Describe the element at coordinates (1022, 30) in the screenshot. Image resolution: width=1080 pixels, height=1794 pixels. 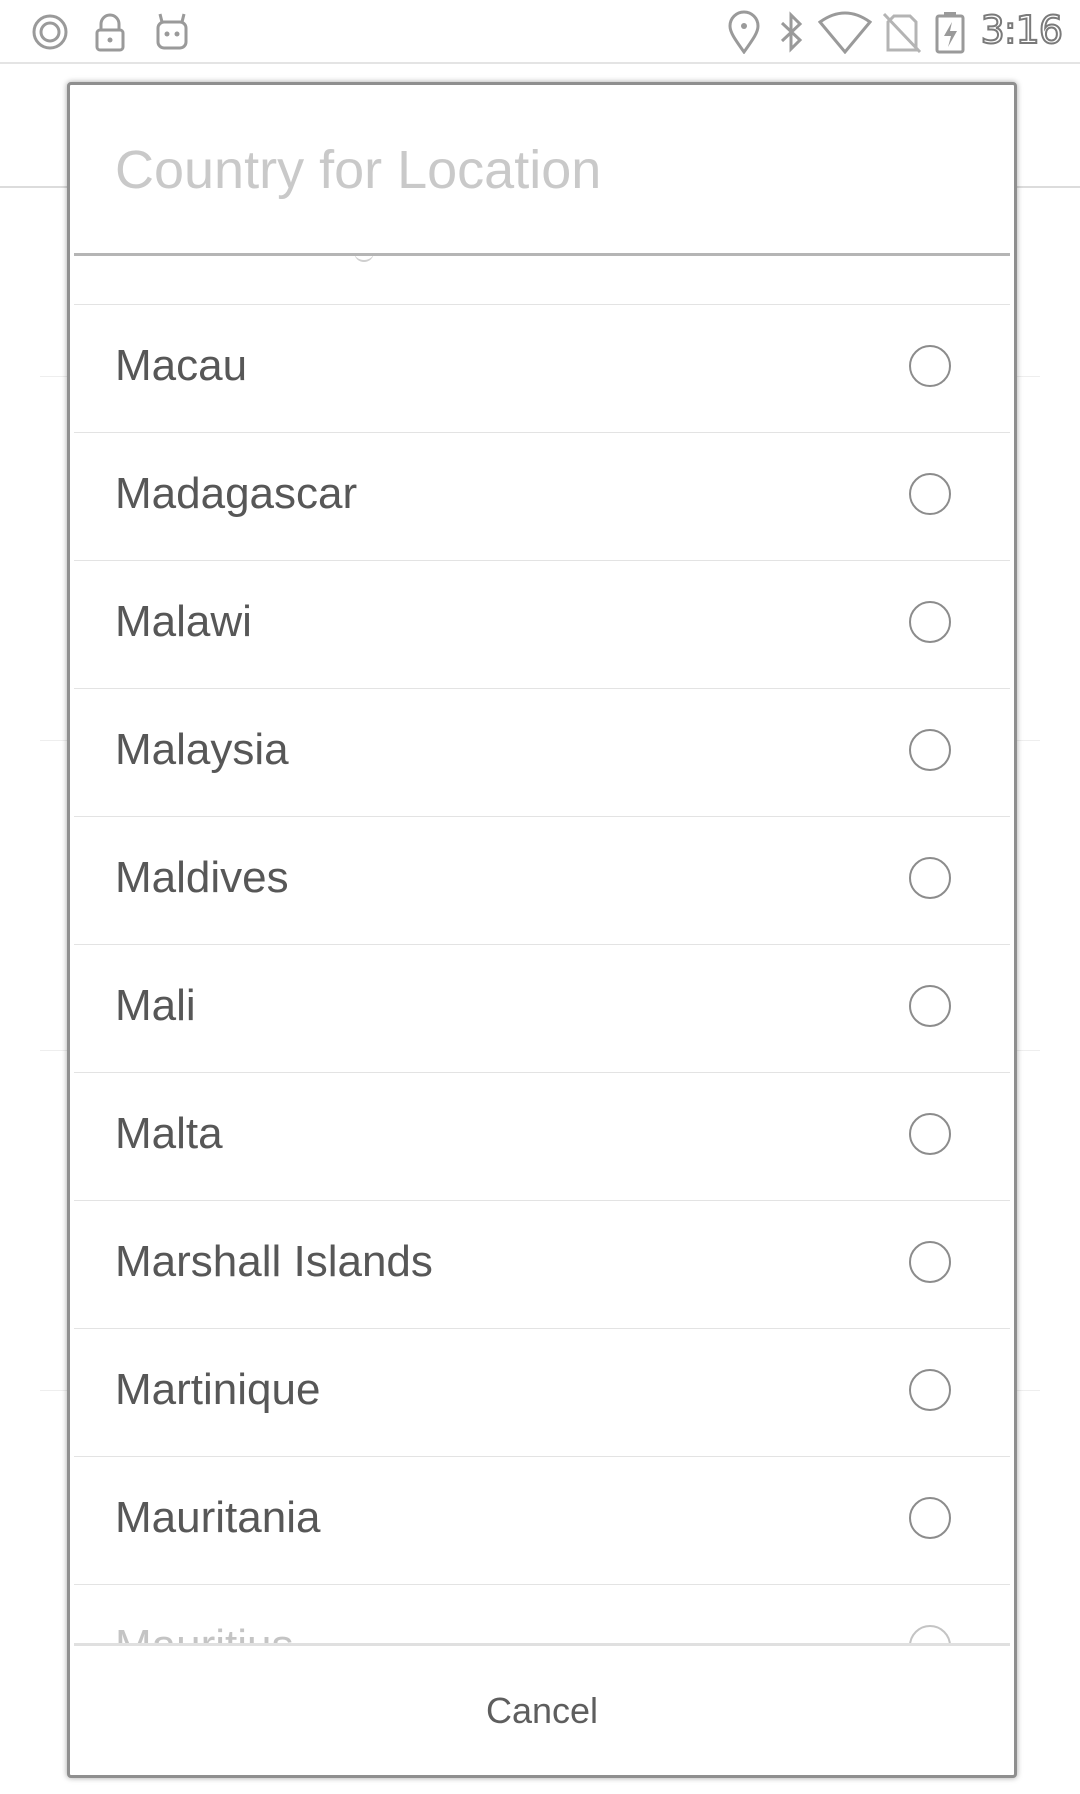
I see `clock: 3:16` at that location.